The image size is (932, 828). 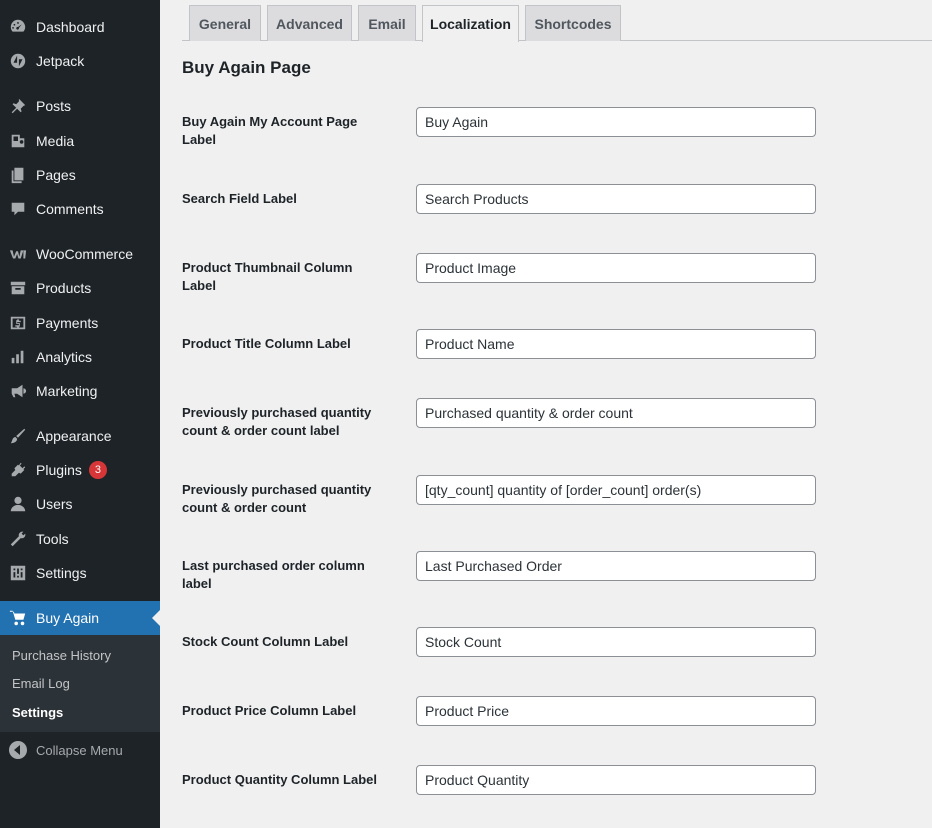 What do you see at coordinates (616, 268) in the screenshot?
I see `thumbnail-column-label-input` at bounding box center [616, 268].